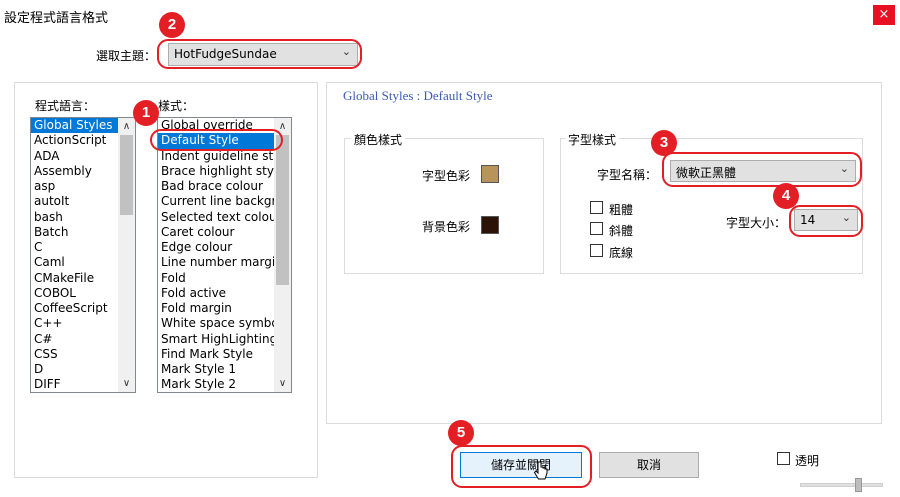 The image size is (900, 497). Describe the element at coordinates (808, 220) in the screenshot. I see `font-size-value: 14` at that location.